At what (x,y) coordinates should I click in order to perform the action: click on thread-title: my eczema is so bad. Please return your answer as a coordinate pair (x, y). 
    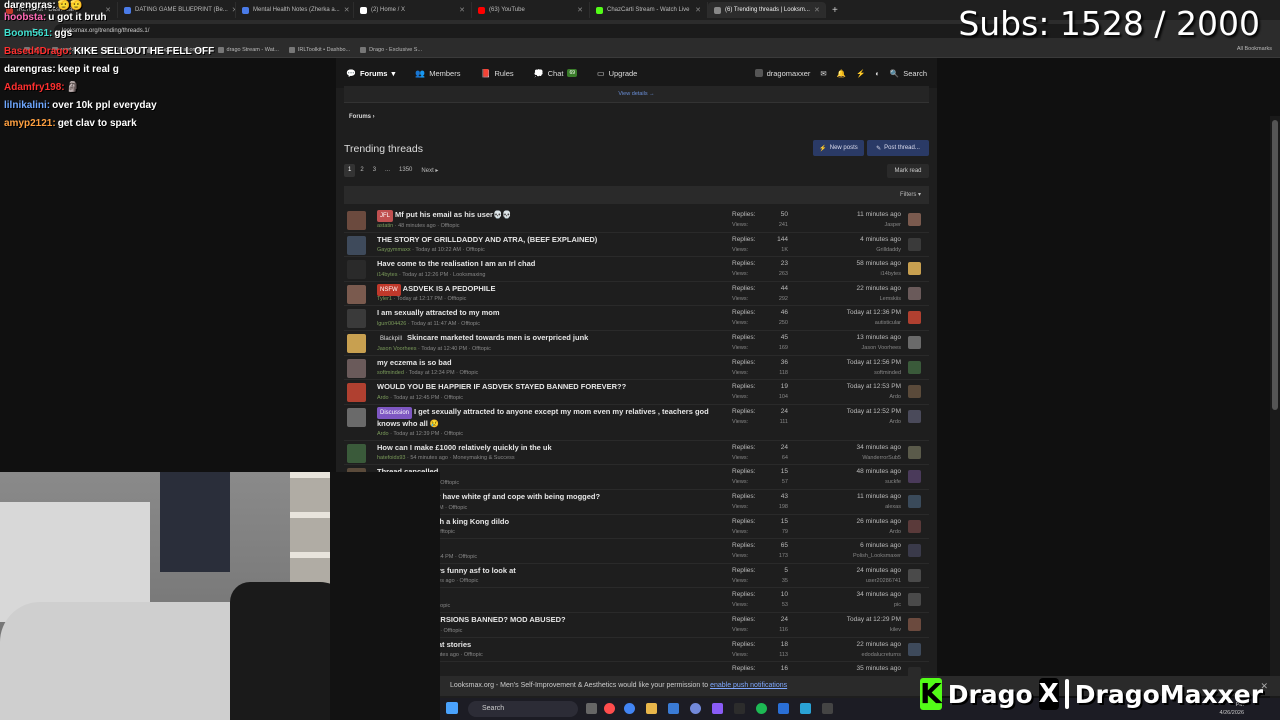
    Looking at the image, I should click on (552, 363).